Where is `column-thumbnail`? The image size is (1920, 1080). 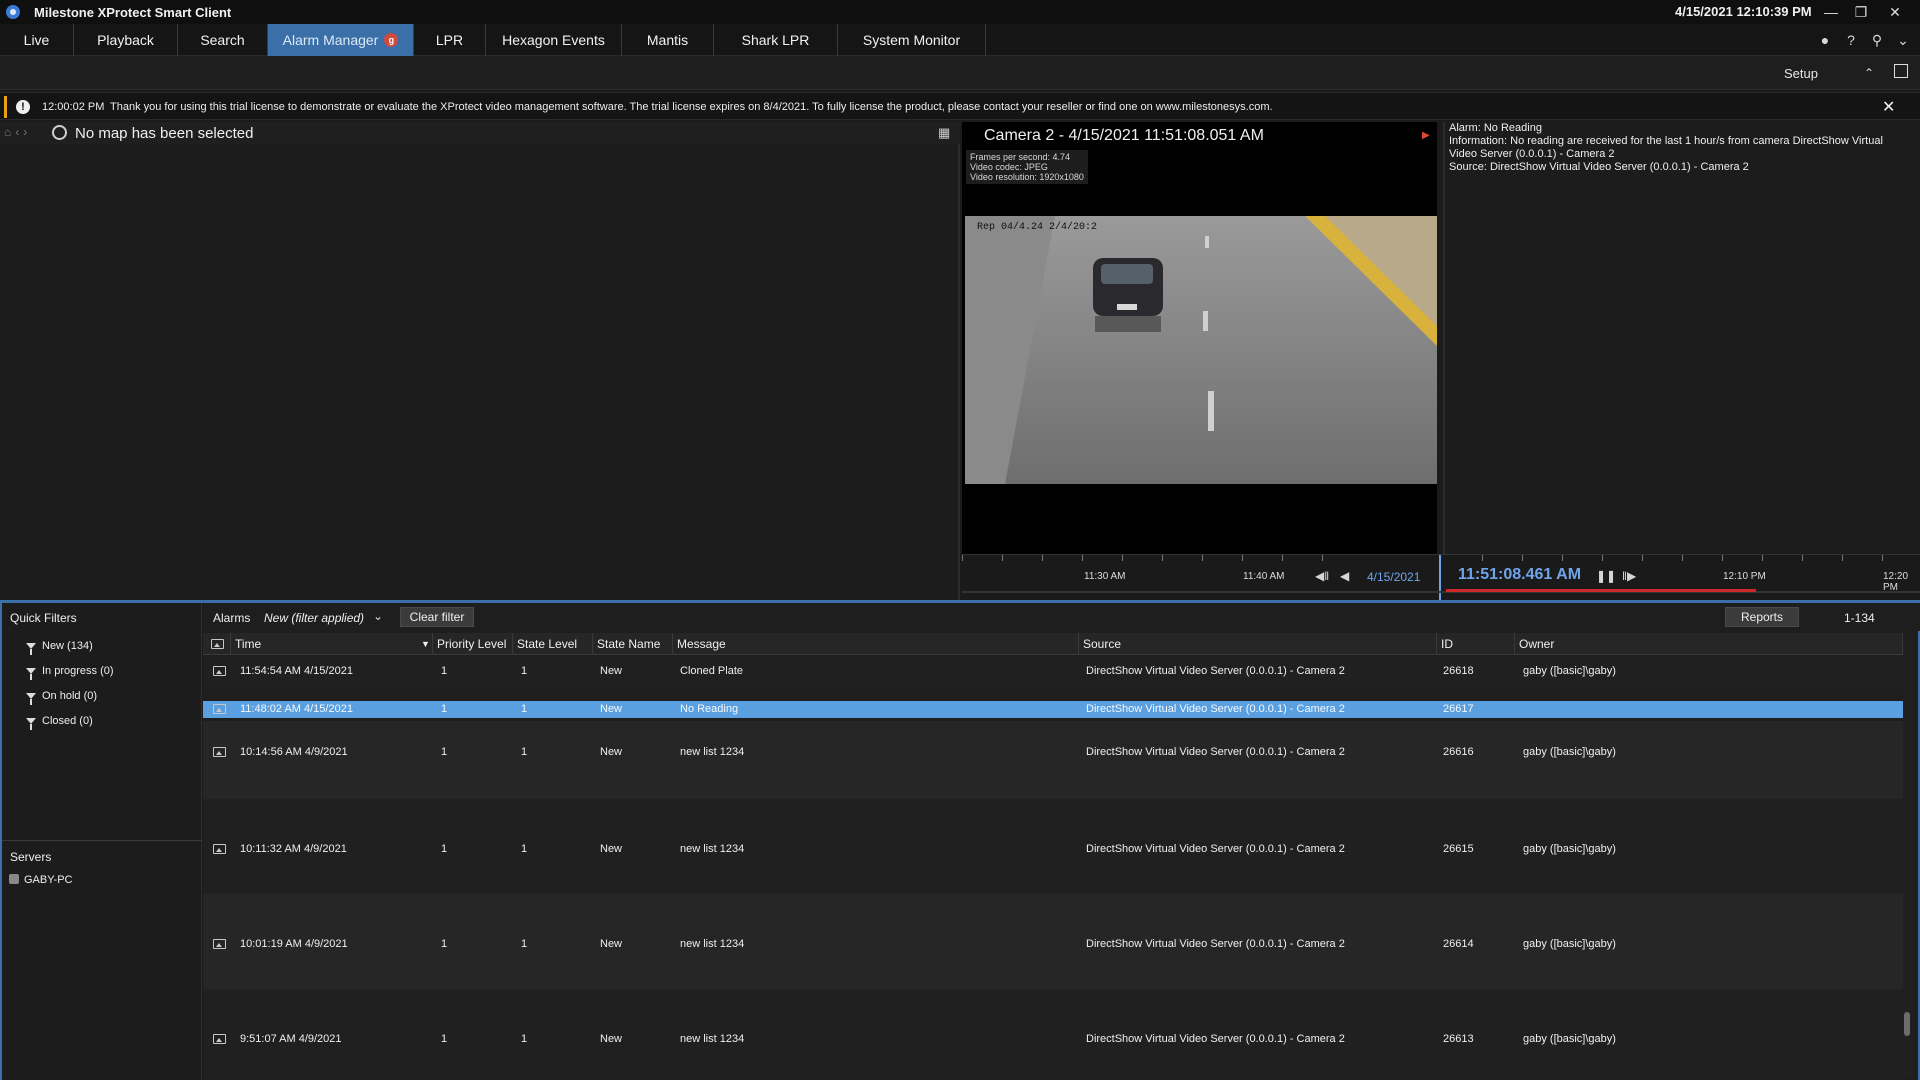 column-thumbnail is located at coordinates (217, 644).